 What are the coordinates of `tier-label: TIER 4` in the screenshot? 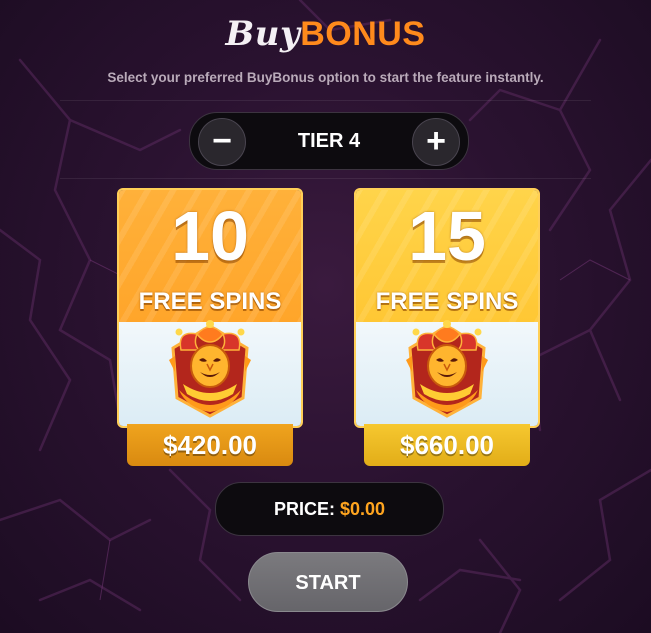 It's located at (329, 141).